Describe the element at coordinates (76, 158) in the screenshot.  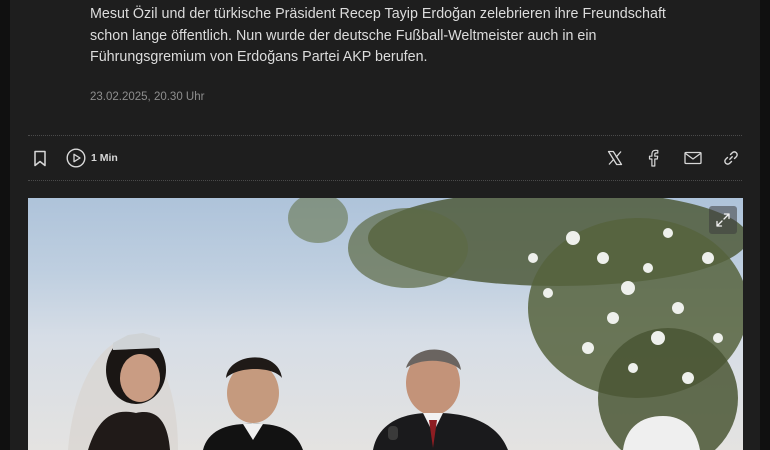
I see `play-circle-icon` at that location.